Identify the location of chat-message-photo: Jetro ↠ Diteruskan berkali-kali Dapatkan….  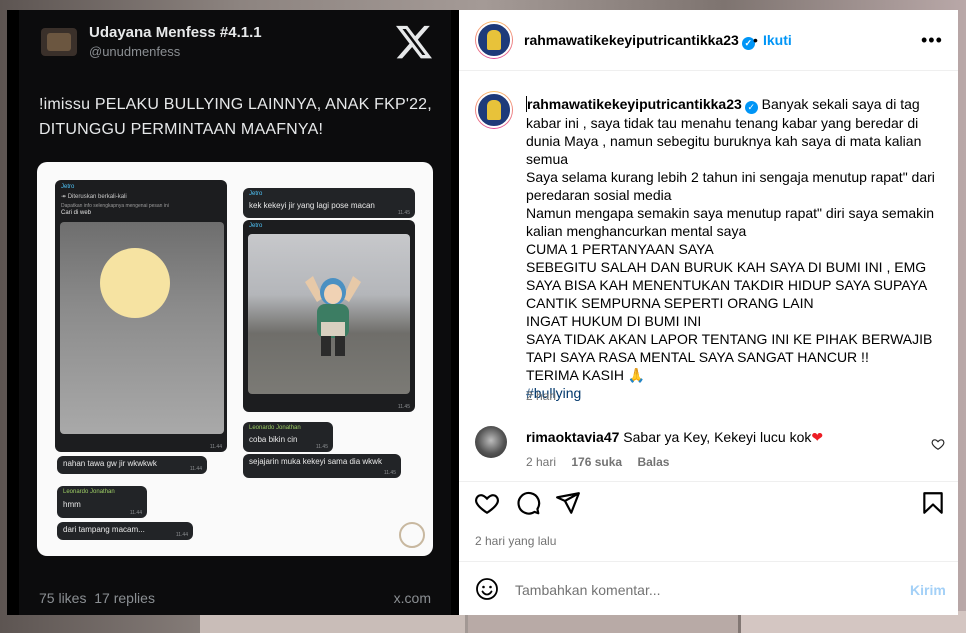
(141, 316).